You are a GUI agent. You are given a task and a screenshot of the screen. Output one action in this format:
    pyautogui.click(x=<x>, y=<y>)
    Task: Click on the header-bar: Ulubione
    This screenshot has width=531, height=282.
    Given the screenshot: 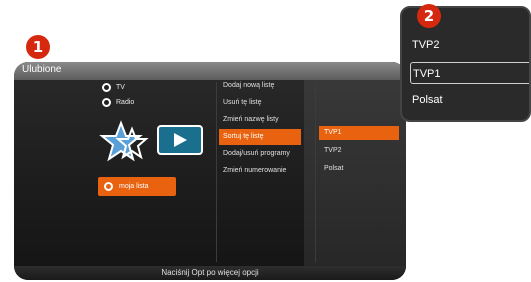 What is the action you would take?
    pyautogui.click(x=210, y=71)
    